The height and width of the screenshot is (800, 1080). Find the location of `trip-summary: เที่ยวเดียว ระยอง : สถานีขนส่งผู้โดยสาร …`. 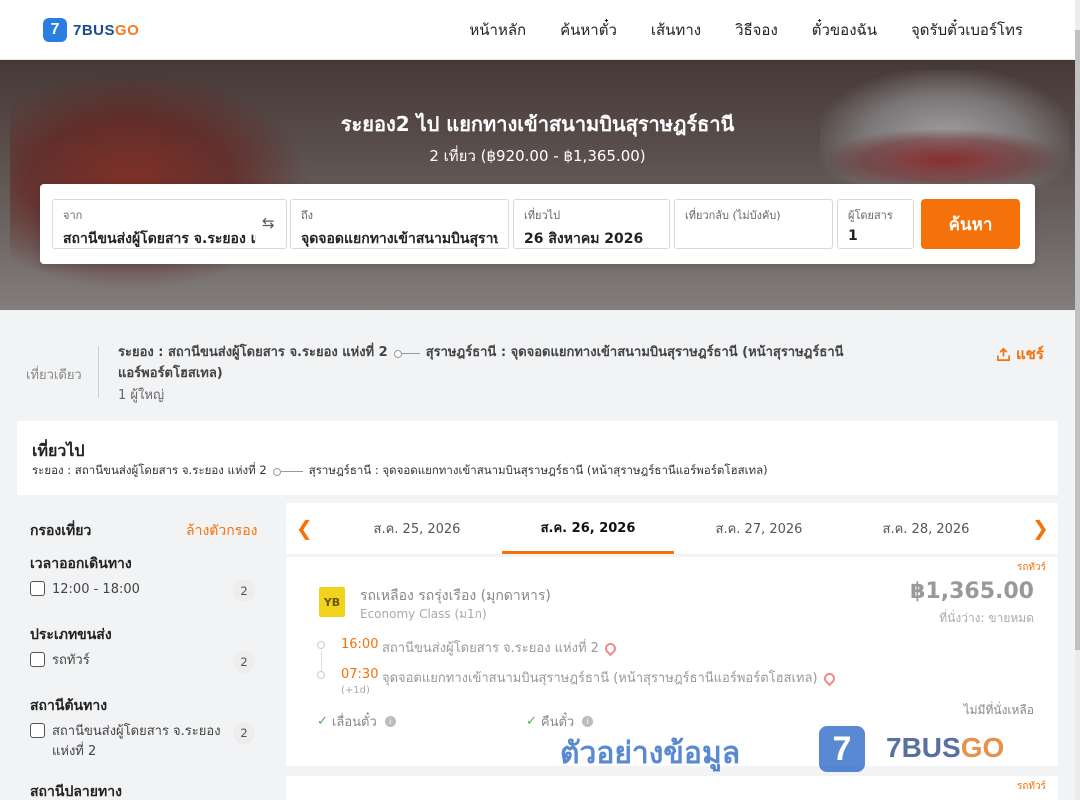

trip-summary: เที่ยวเดียว ระยอง : สถานีขนส่งผู้โดยสาร … is located at coordinates (537, 362).